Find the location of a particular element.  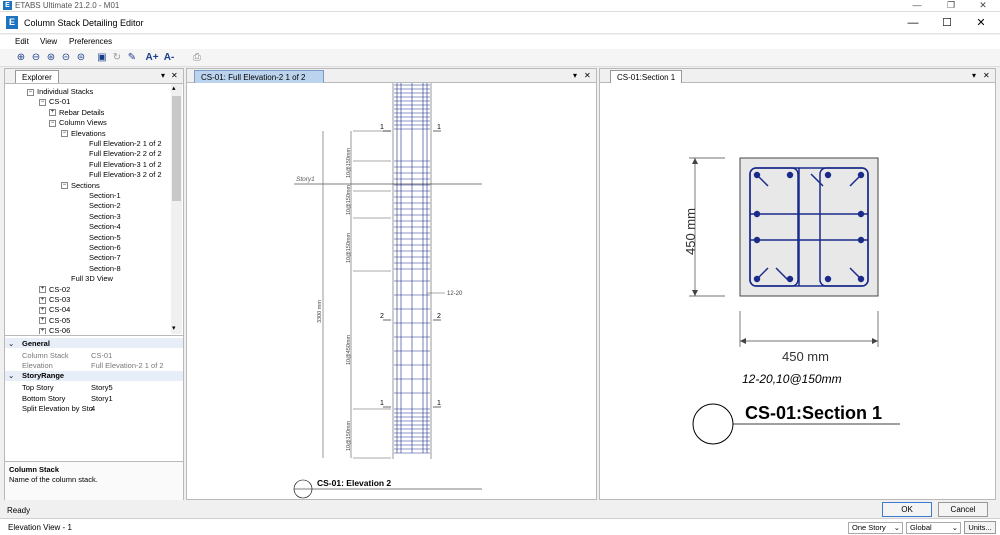

edit-icon: ✎ is located at coordinates (132, 58).